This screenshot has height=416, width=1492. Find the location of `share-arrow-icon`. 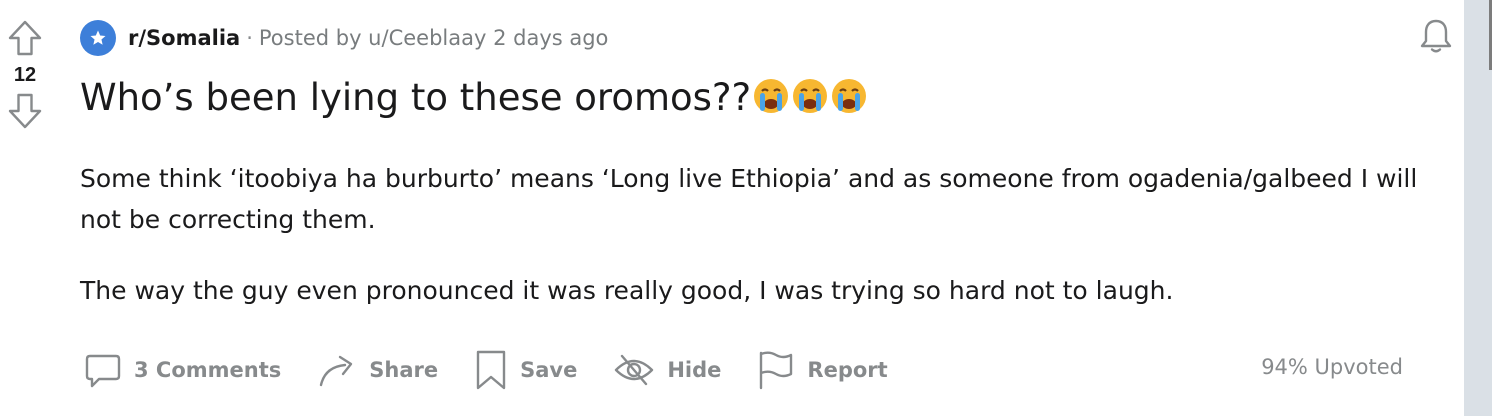

share-arrow-icon is located at coordinates (336, 371).